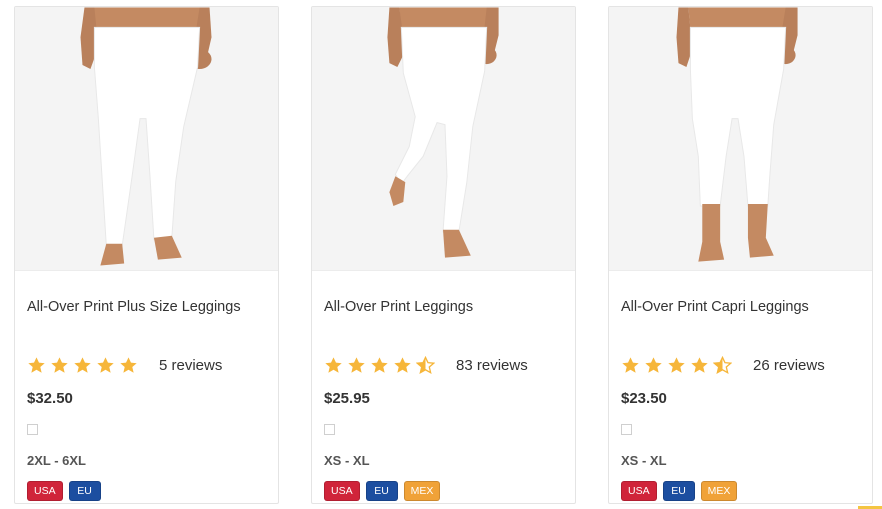 The width and height of the screenshot is (882, 509). Describe the element at coordinates (50, 398) in the screenshot. I see `product-price: $32.50` at that location.